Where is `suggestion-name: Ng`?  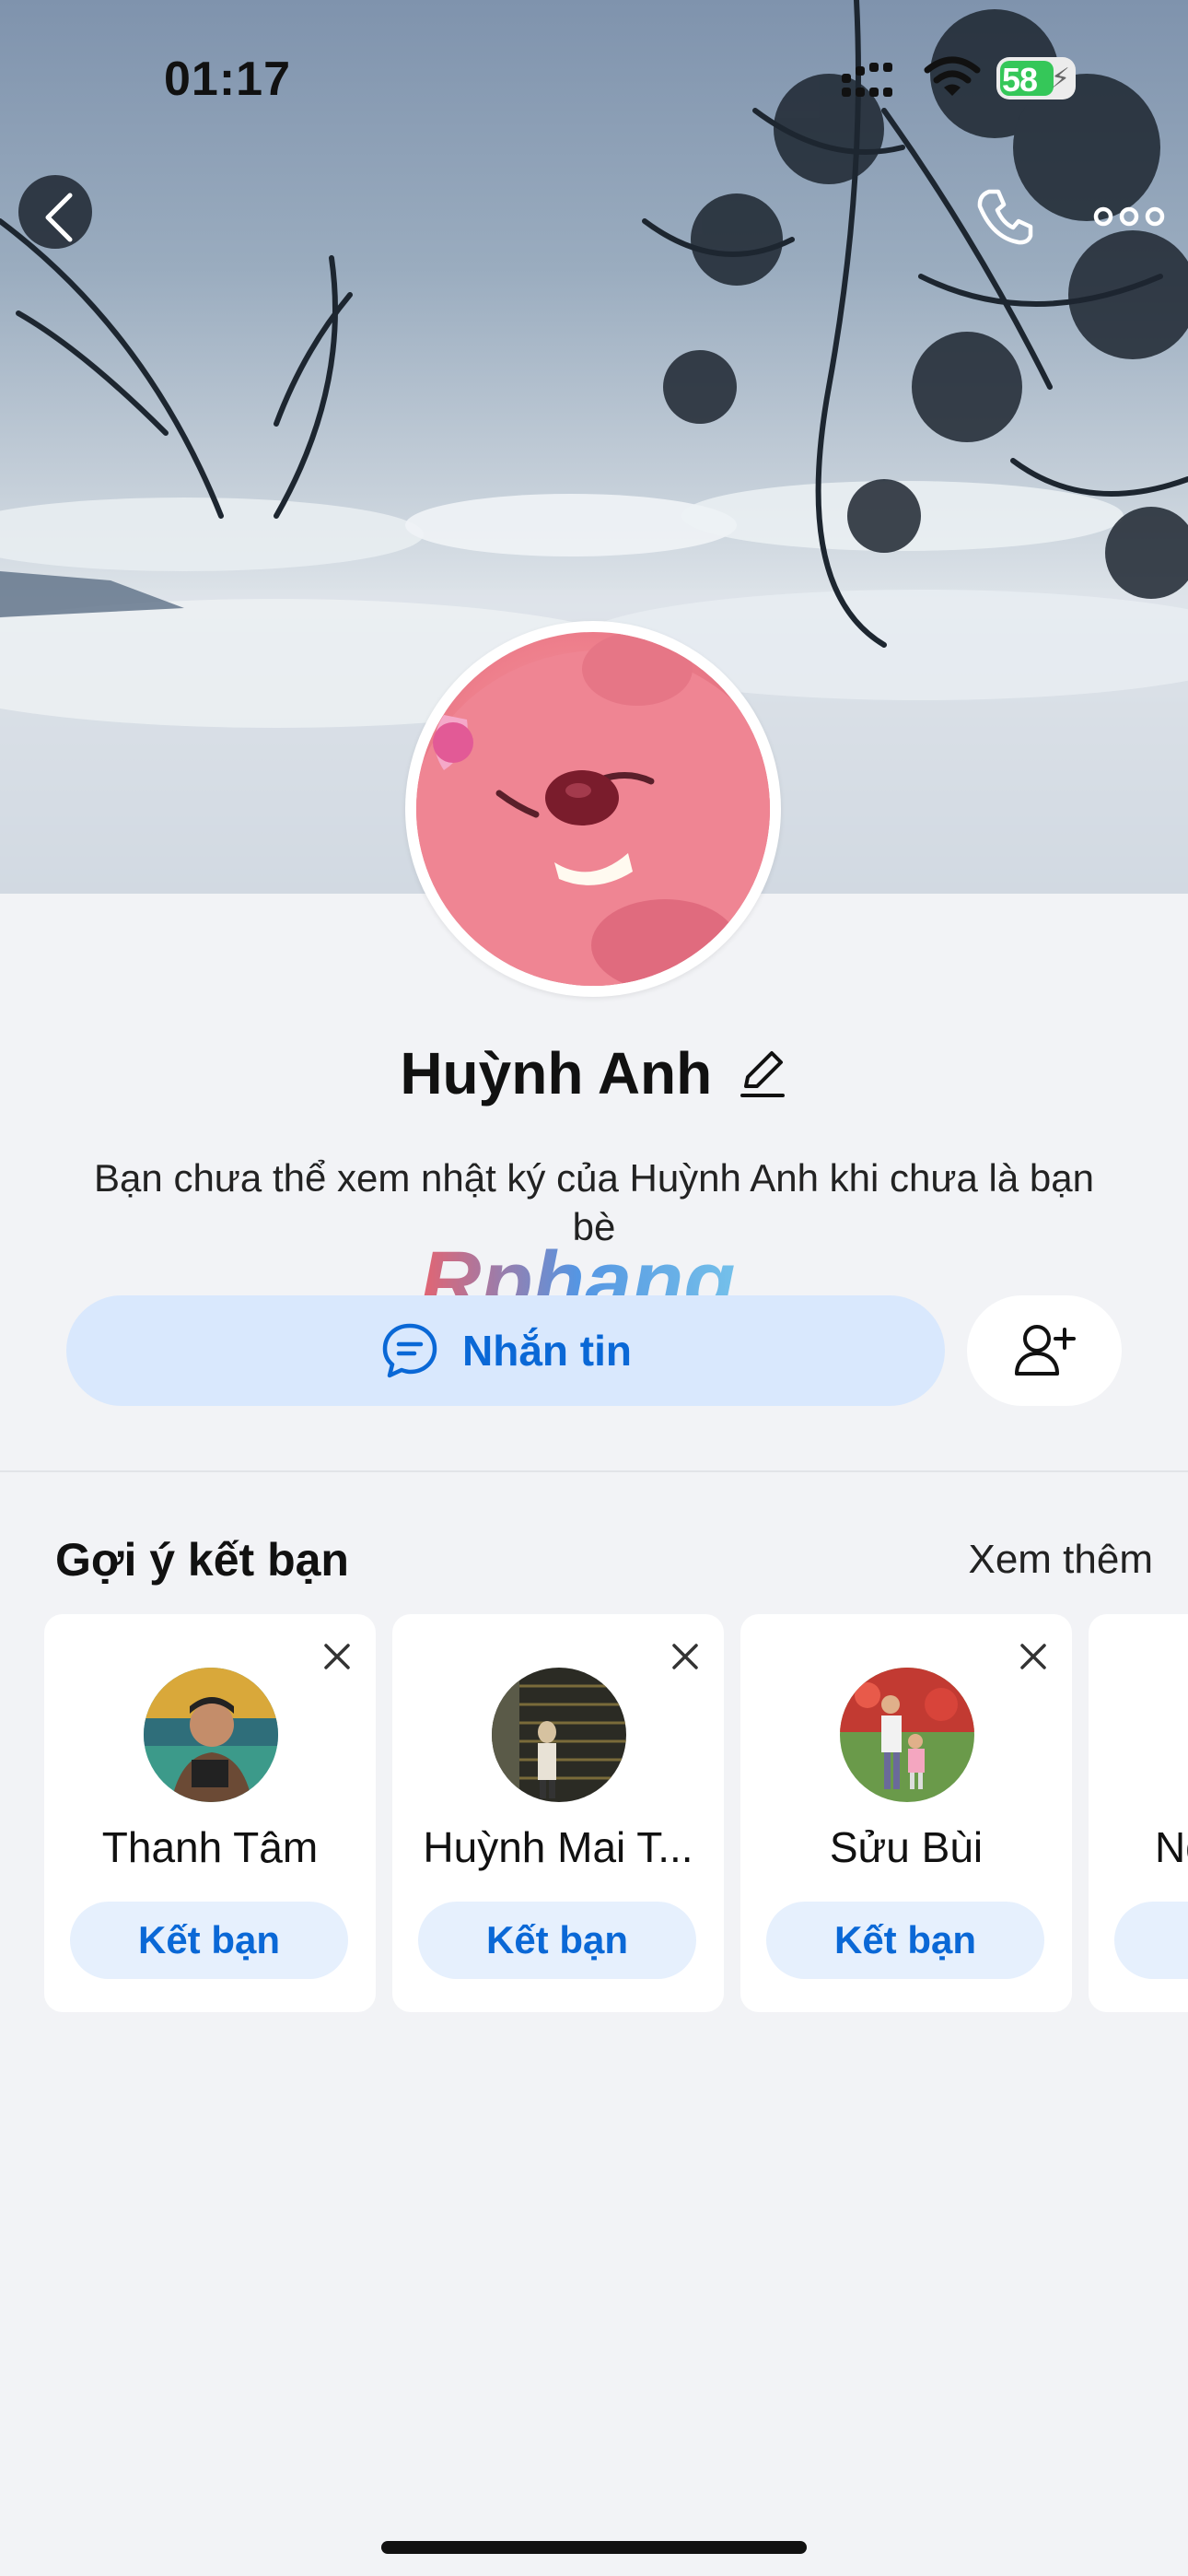
suggestion-name: Ng is located at coordinates (1171, 1847).